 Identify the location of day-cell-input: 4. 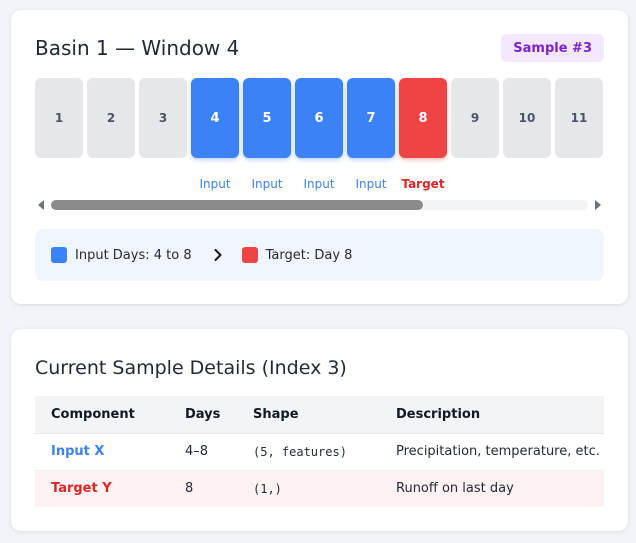
(215, 118).